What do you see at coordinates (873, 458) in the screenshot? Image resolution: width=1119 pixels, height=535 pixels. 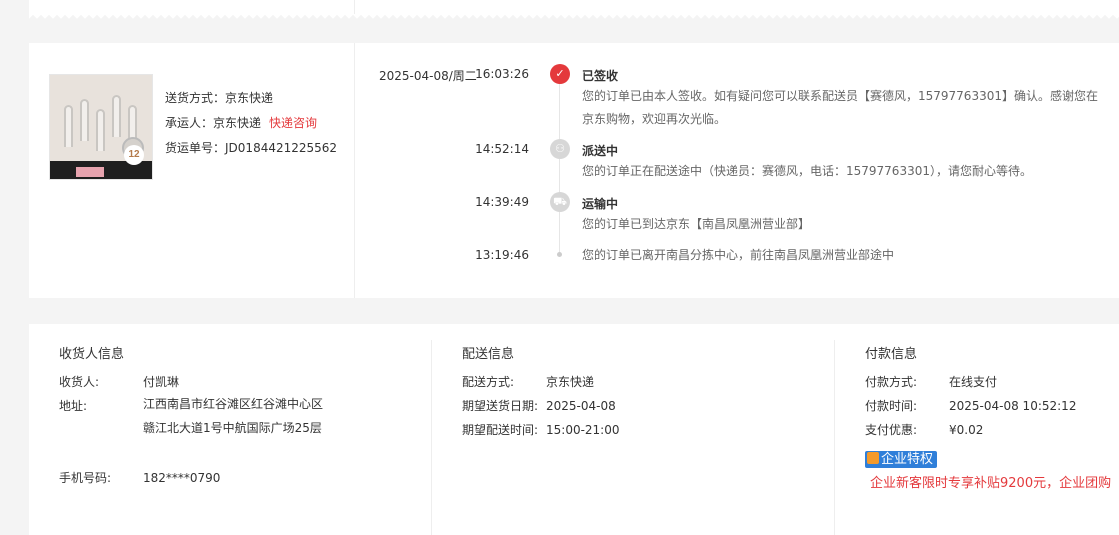 I see `gift-icon` at bounding box center [873, 458].